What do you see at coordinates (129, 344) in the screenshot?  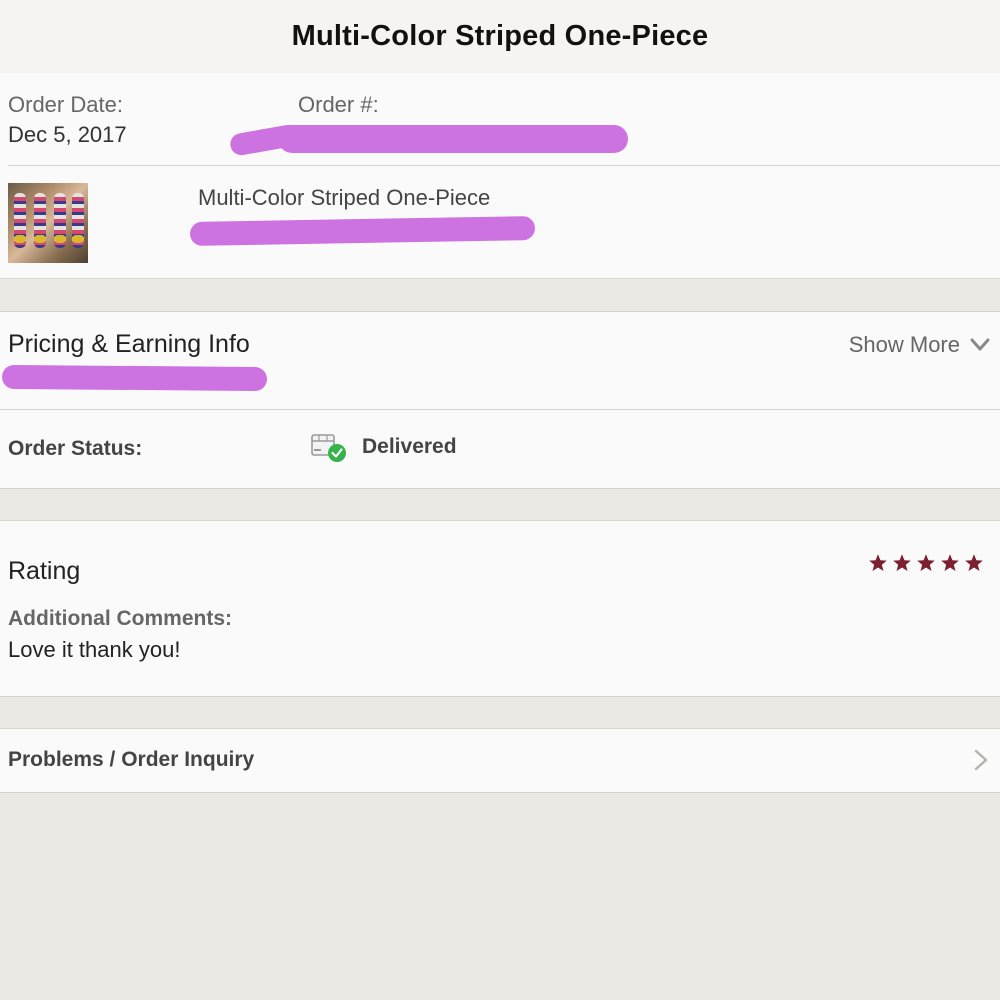 I see `pricing-title: Pricing & Earning Info` at bounding box center [129, 344].